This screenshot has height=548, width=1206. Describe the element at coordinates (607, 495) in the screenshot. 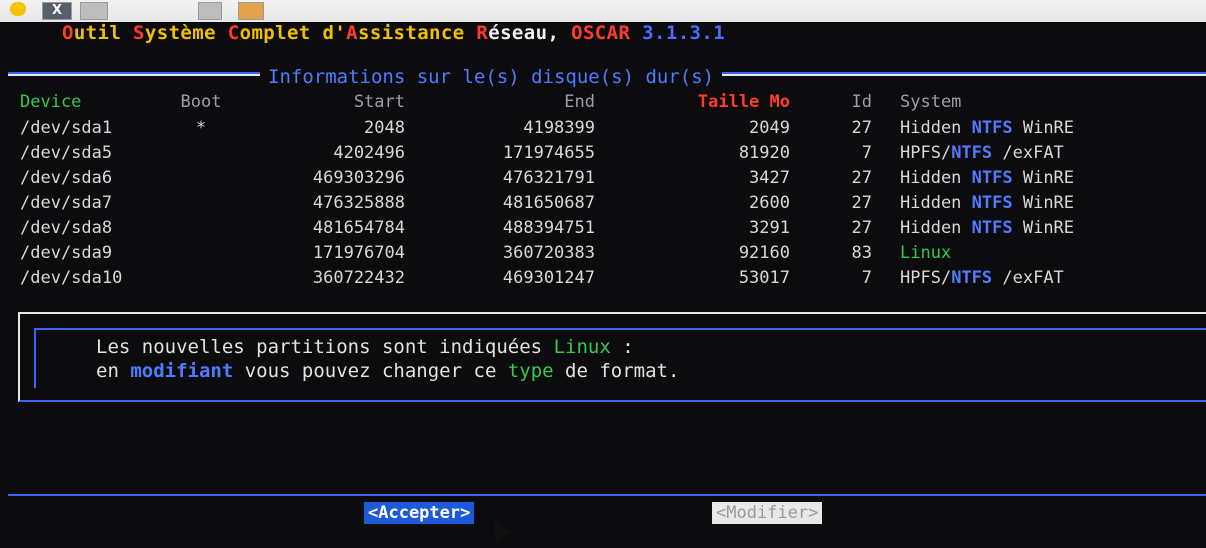

I see `divider` at that location.